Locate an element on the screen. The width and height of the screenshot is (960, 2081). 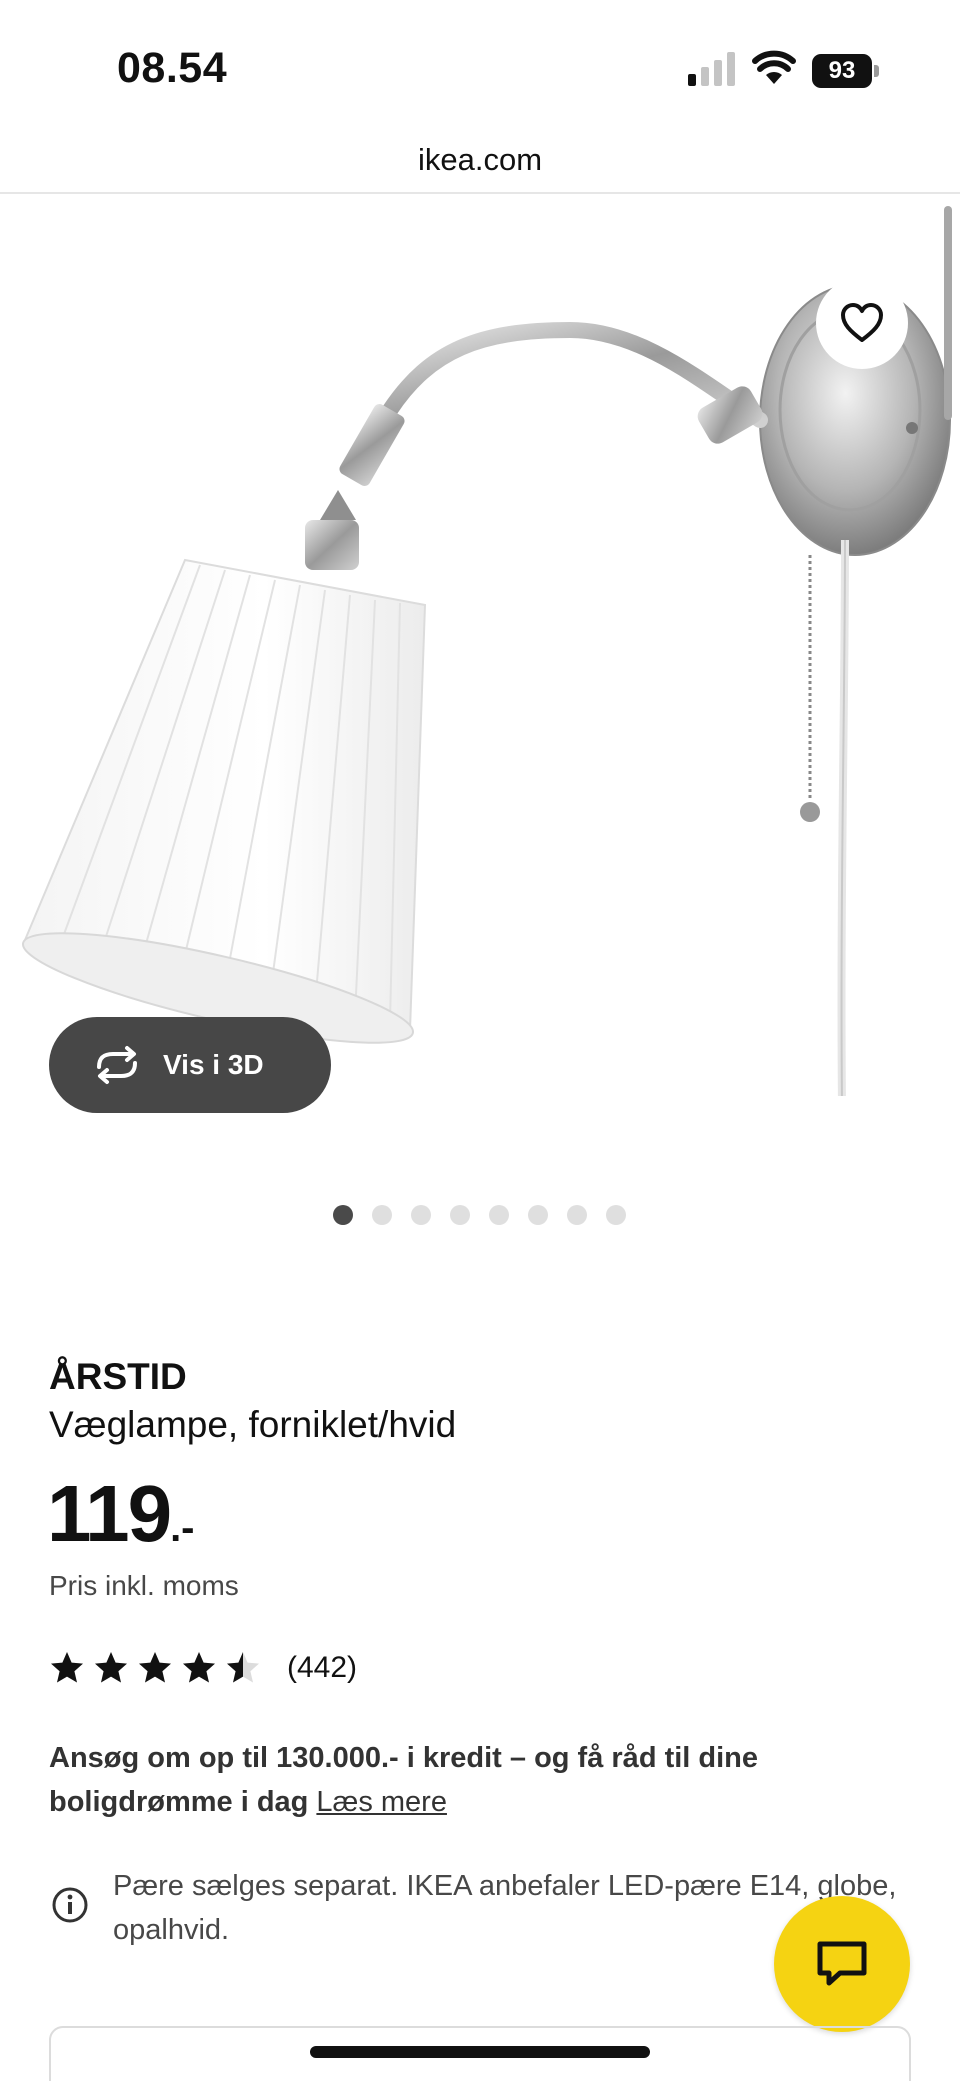
scroll-indicator is located at coordinates (948, 313).